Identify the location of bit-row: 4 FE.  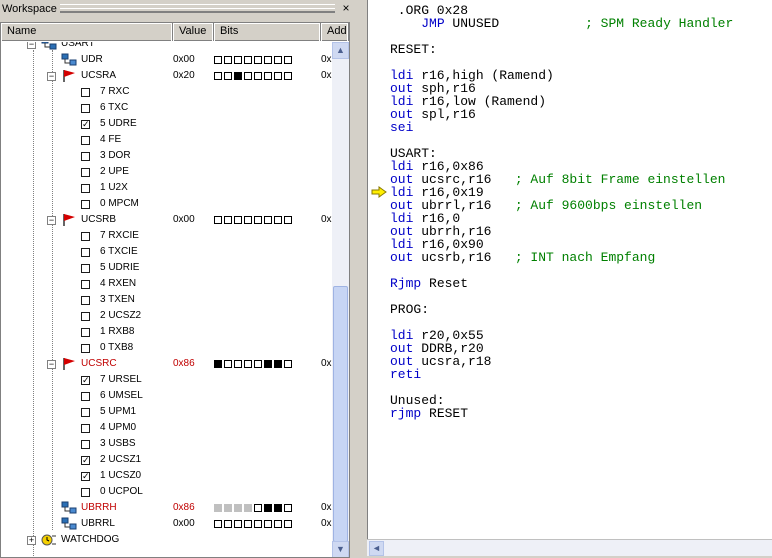
(166, 140).